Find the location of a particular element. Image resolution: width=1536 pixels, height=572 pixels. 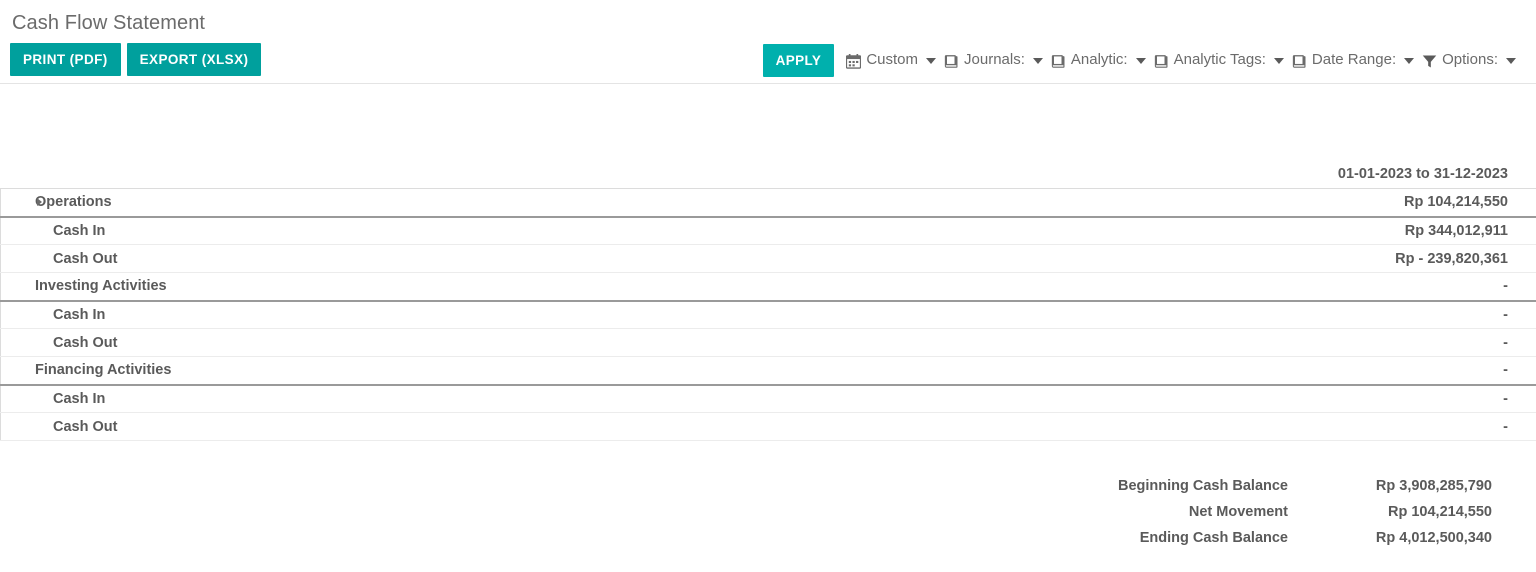

row-label: Investing Activities is located at coordinates (101, 286).